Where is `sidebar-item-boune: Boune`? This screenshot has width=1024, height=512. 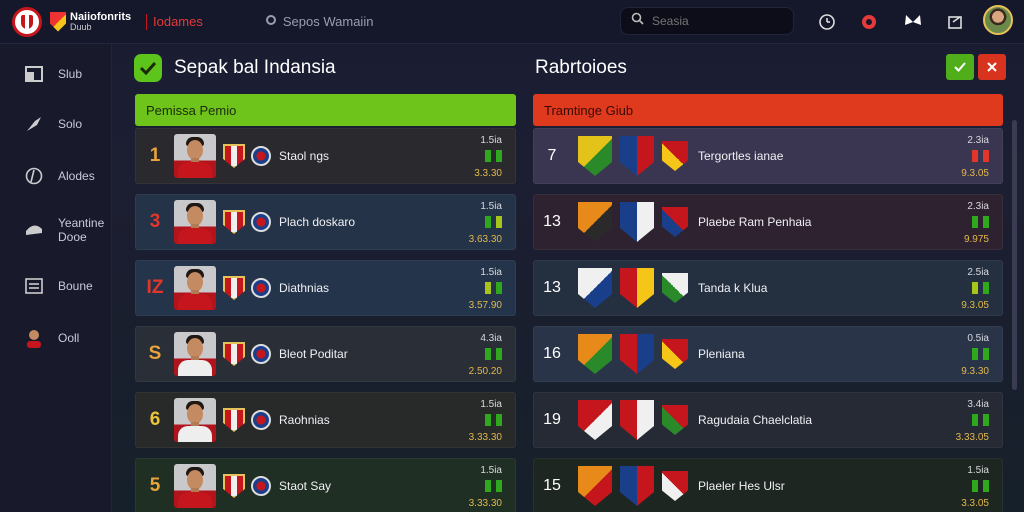 sidebar-item-boune: Boune is located at coordinates (56, 286).